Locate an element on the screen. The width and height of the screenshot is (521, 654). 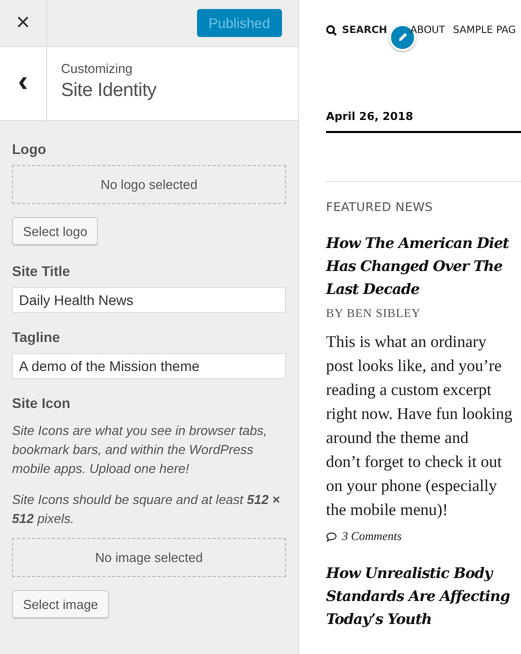
section-label: Site Icon is located at coordinates (42, 403).